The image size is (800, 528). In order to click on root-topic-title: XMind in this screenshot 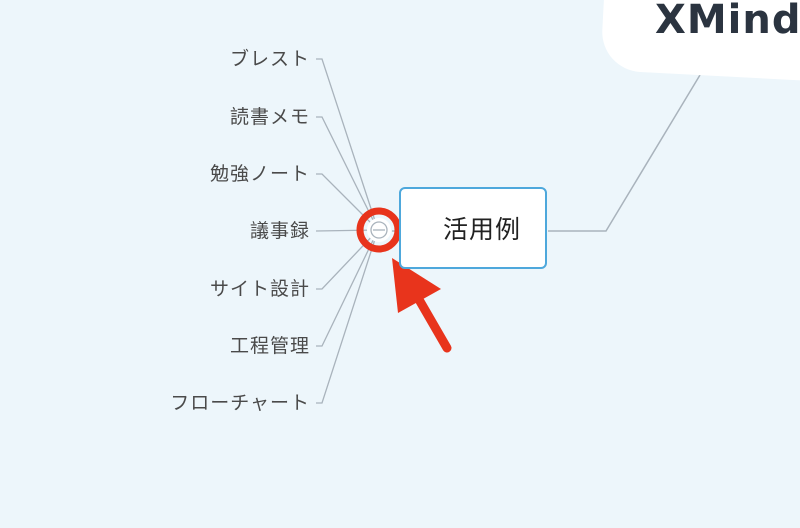, I will do `click(727, 22)`.